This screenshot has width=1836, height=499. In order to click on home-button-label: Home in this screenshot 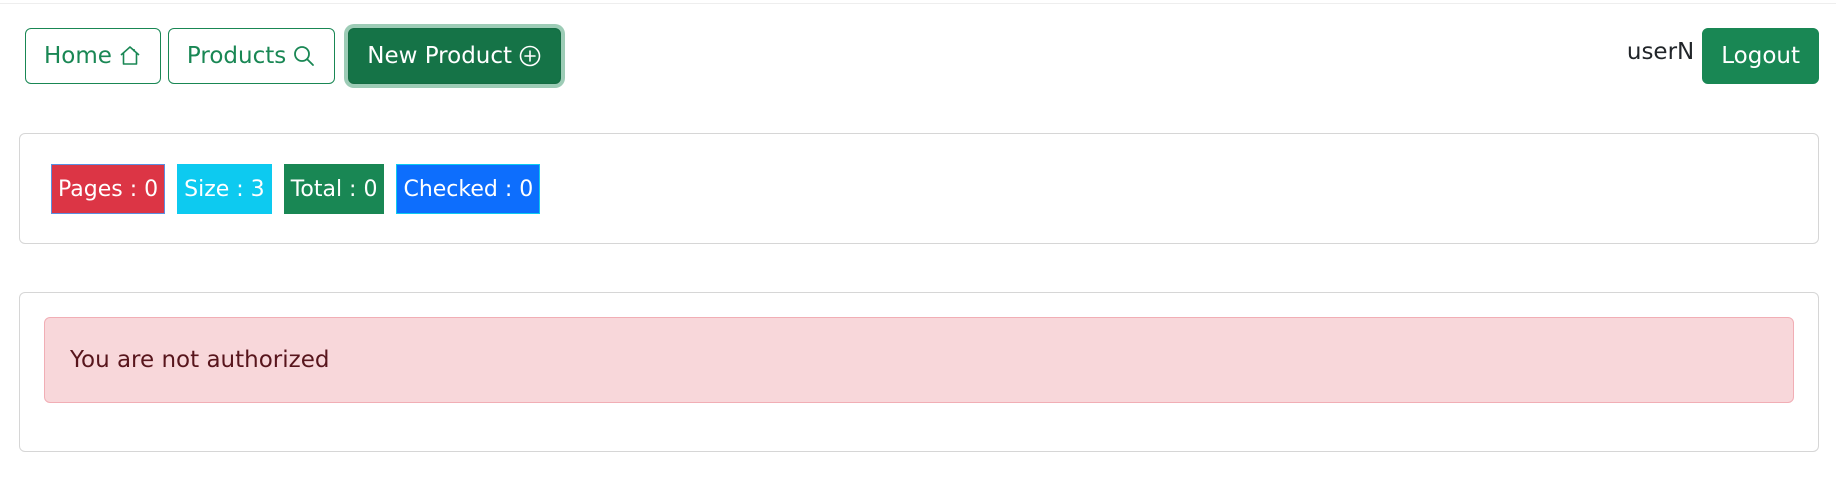, I will do `click(78, 56)`.